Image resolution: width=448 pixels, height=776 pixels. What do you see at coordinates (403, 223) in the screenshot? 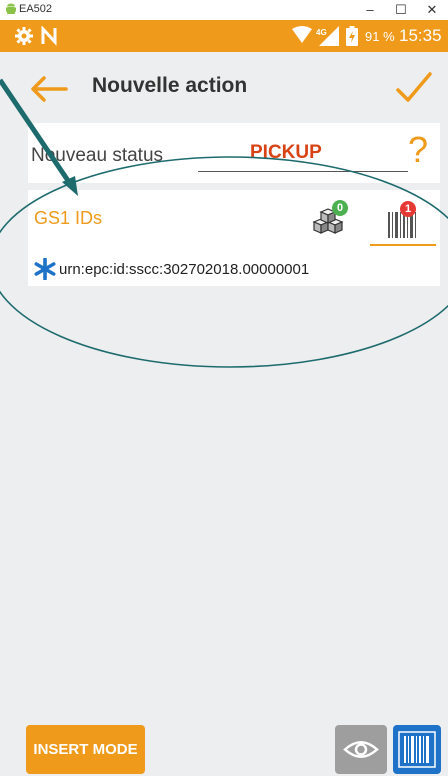
I see `barcode-tab-button: 1` at bounding box center [403, 223].